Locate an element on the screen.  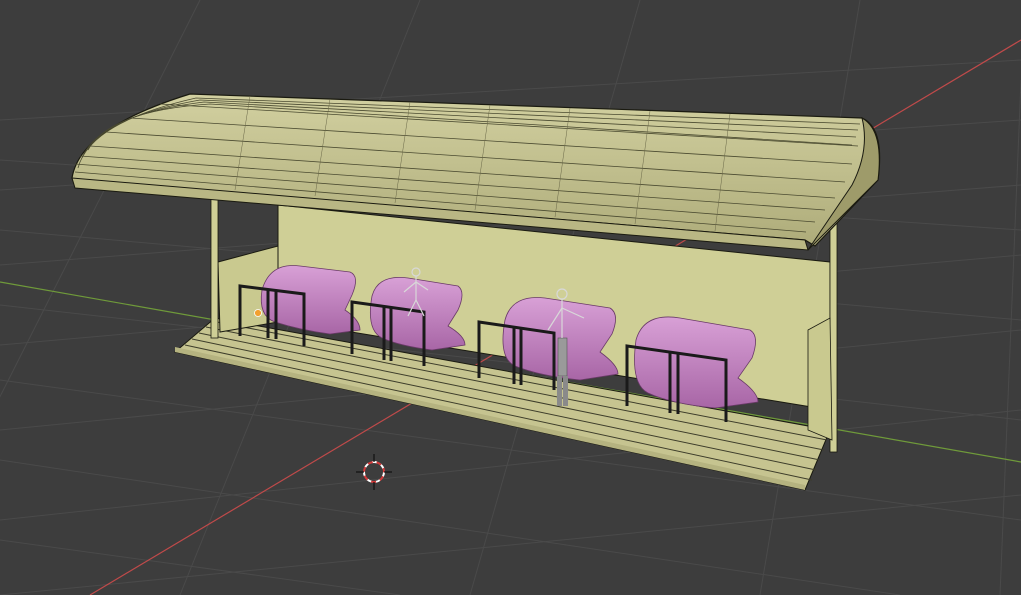
shelter-right-wall is located at coordinates (820, 379).